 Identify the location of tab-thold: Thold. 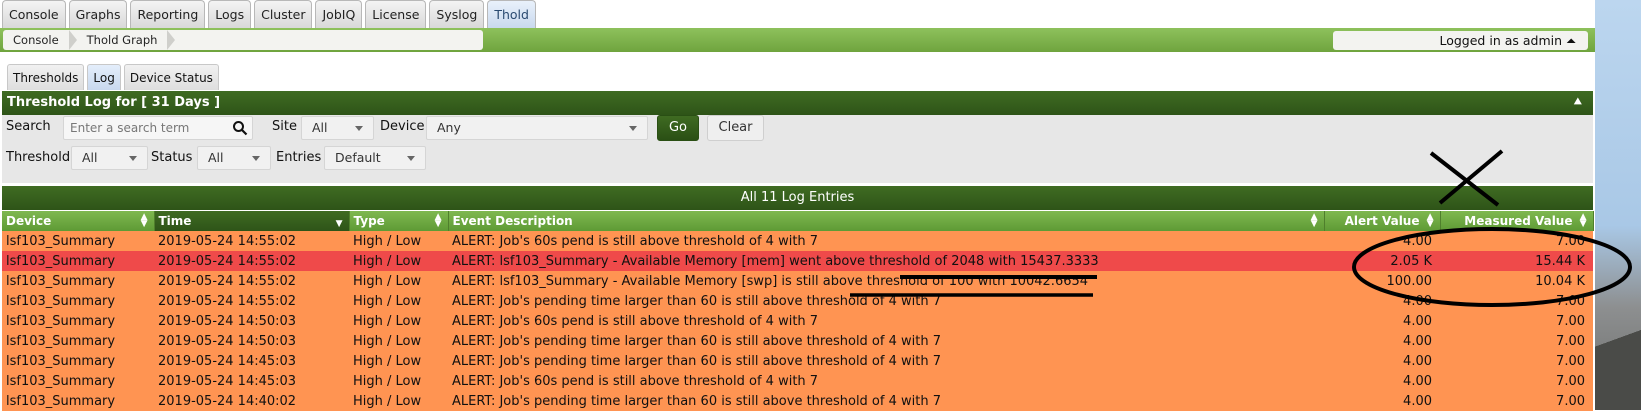
(511, 14).